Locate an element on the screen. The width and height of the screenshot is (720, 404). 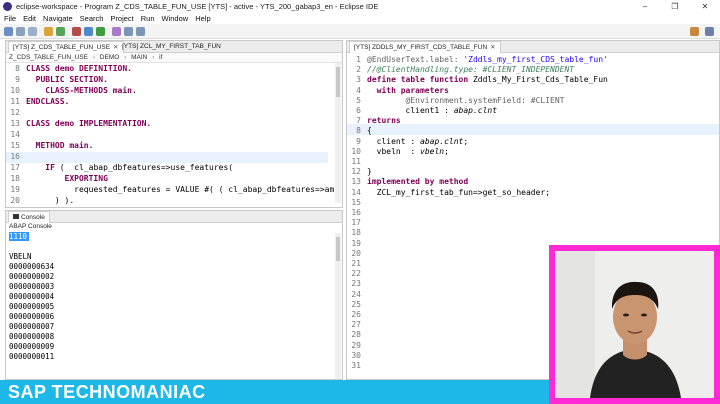
code-line: 20 ) ). is located at coordinates (40, 200).